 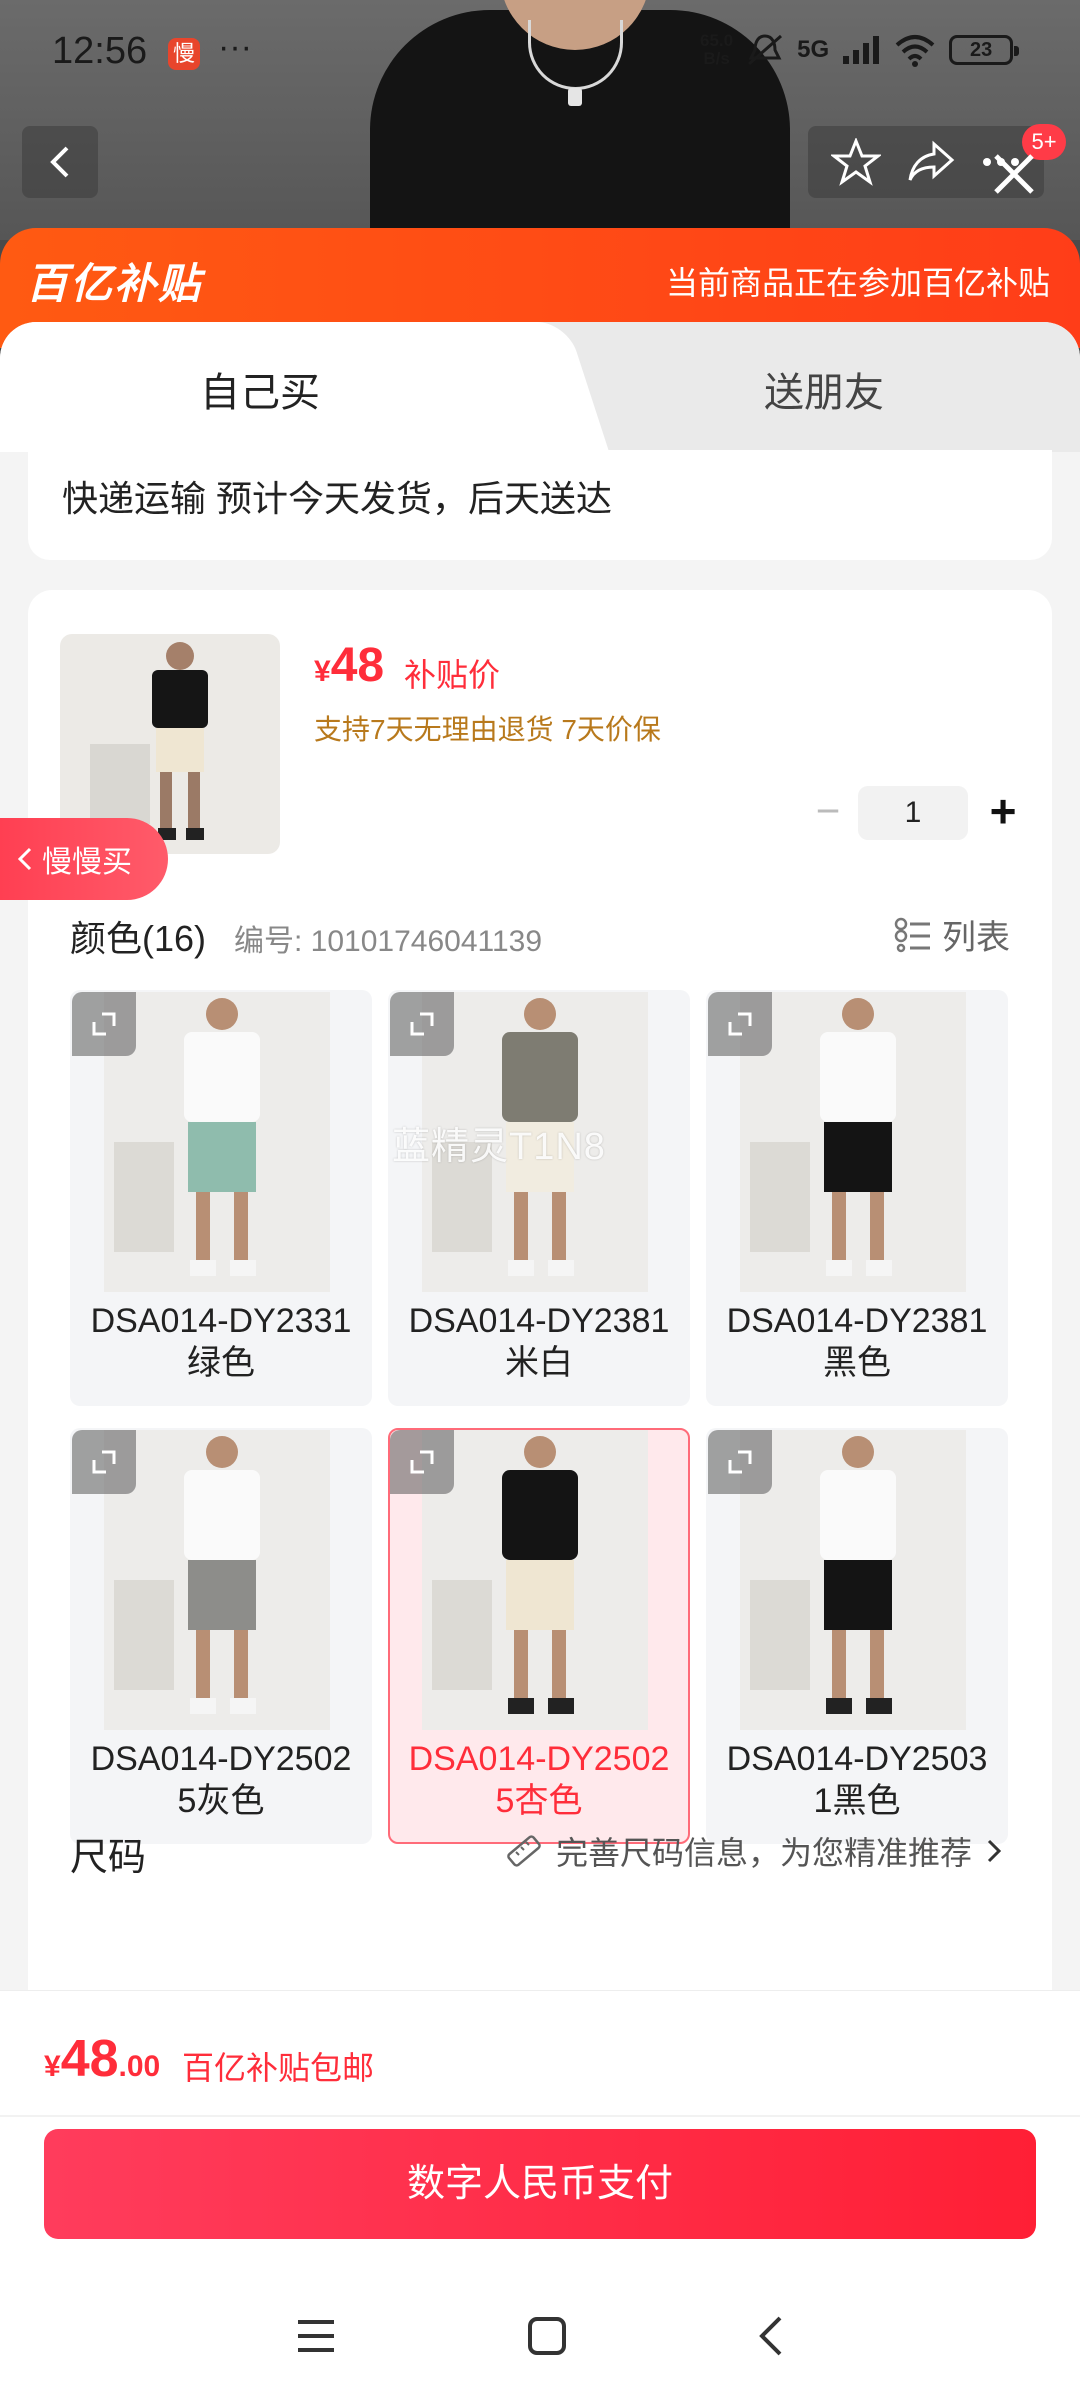 I want to click on quantity-input: 1, so click(x=913, y=813).